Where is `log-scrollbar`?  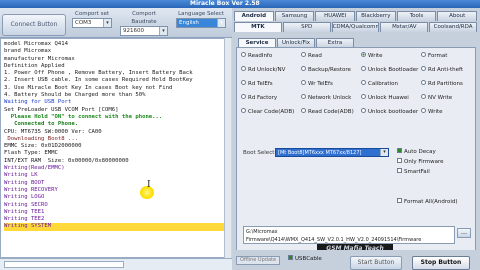 log-scrollbar is located at coordinates (227, 148).